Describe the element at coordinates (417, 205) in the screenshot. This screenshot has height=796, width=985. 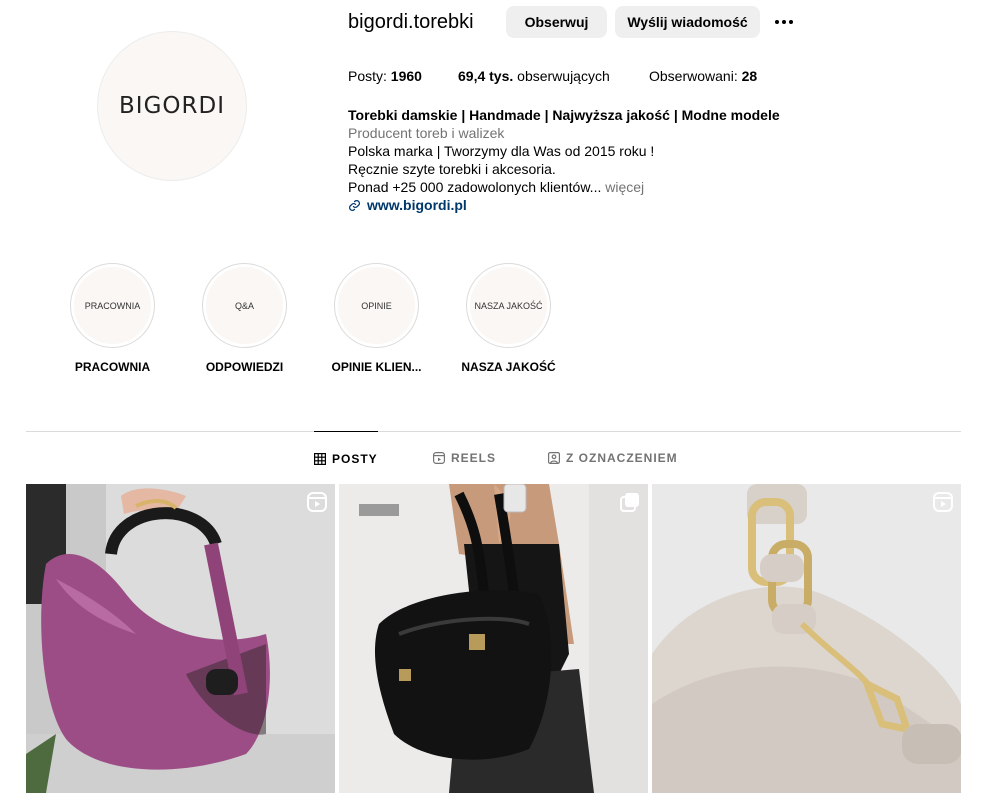
I see `bio-website-text: www.bigordi.pl` at that location.